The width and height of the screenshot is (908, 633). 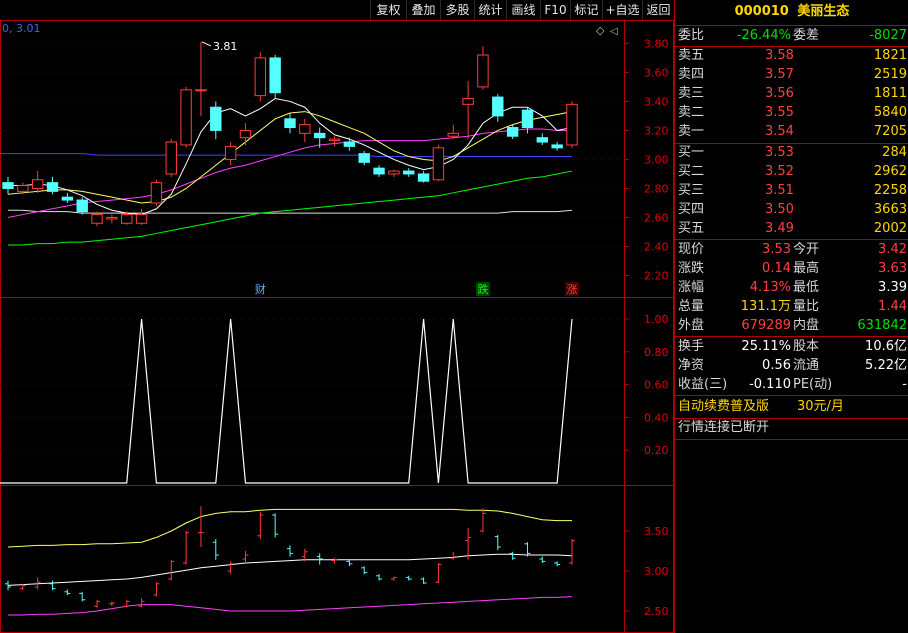 What do you see at coordinates (892, 306) in the screenshot?
I see `stat-value: 1.44` at bounding box center [892, 306].